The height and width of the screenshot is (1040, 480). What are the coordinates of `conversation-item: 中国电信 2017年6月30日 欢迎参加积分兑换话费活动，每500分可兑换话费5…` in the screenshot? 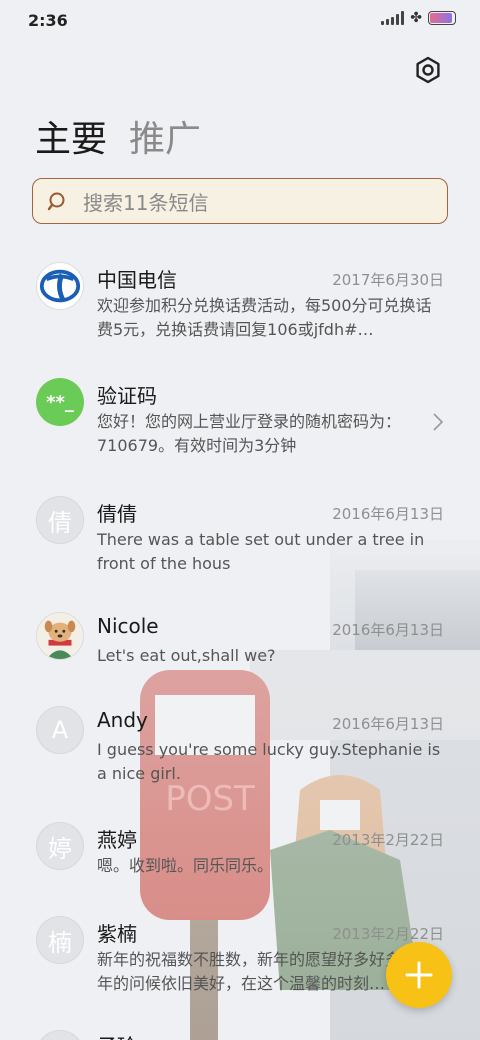 It's located at (240, 315).